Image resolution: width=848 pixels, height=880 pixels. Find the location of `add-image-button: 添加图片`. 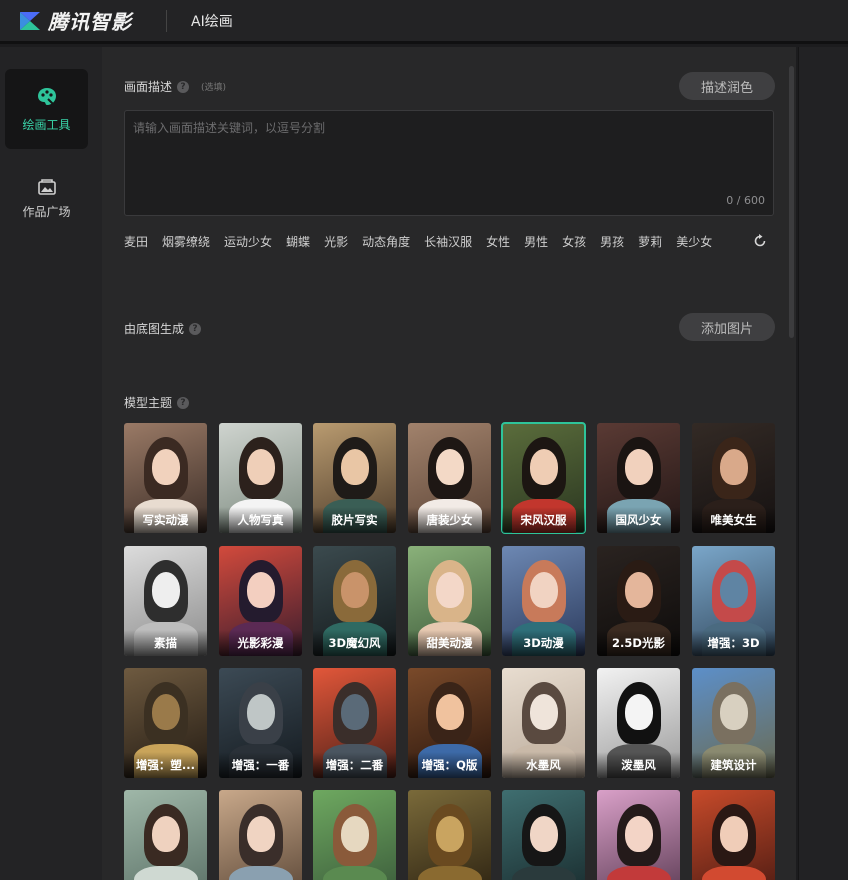

add-image-button: 添加图片 is located at coordinates (727, 327).